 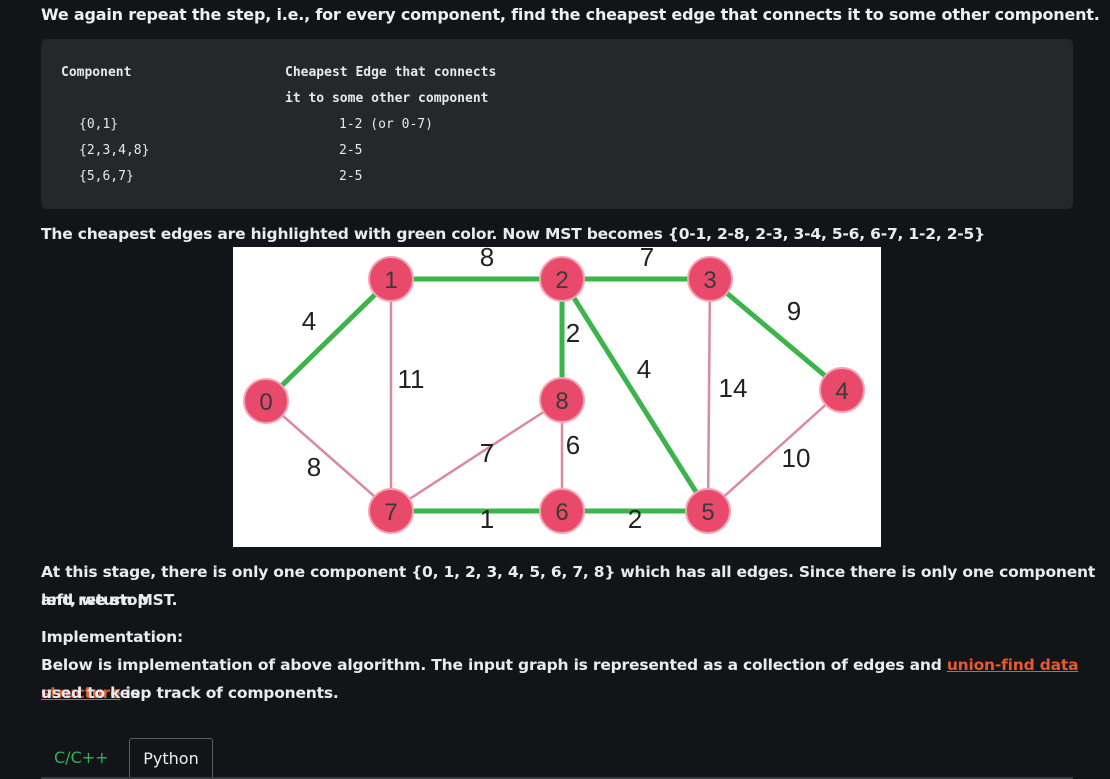 What do you see at coordinates (733, 388) in the screenshot?
I see `edge-weight-label: 14` at bounding box center [733, 388].